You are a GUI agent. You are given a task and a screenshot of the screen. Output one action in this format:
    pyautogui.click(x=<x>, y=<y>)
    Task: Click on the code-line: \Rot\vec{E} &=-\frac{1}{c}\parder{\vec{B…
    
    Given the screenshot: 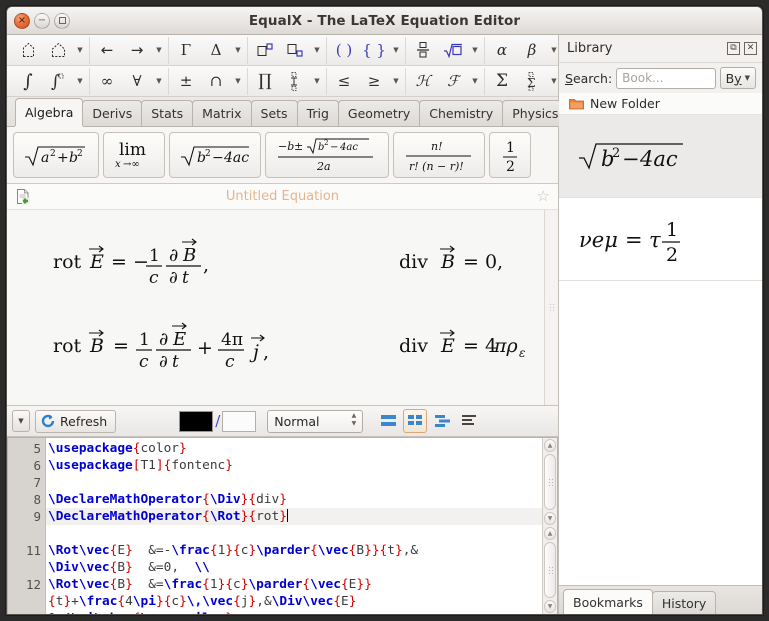 What is the action you would take?
    pyautogui.click(x=294, y=550)
    